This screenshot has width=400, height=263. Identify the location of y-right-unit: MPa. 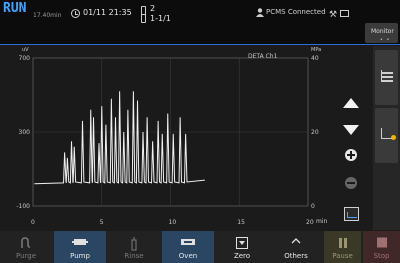
(316, 50).